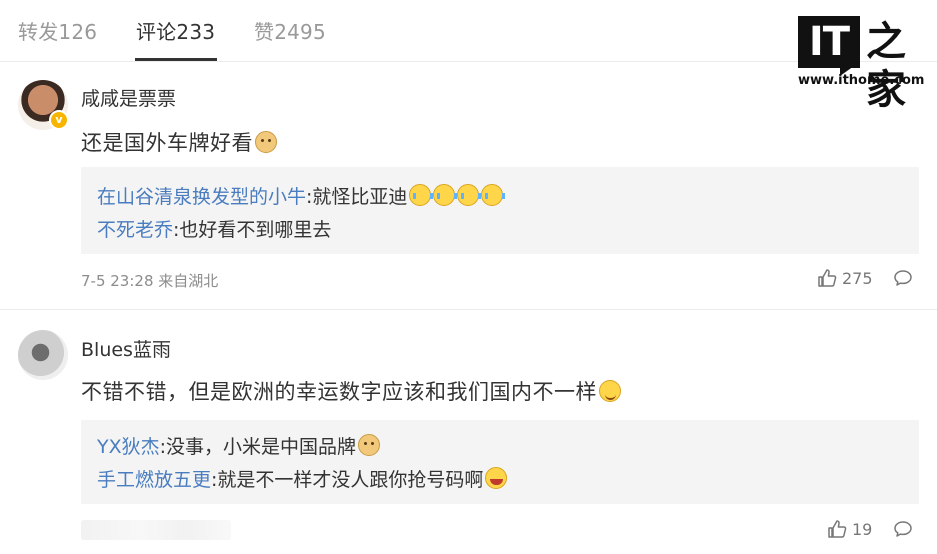 The image size is (937, 554). I want to click on reply-username: 在山谷清泉换发型的小牛, so click(201, 197).